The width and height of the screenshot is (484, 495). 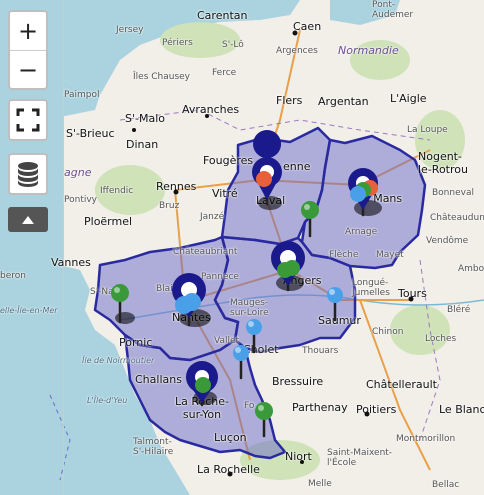 What do you see at coordinates (120, 293) in the screenshot?
I see `pin-green-st-nazaire` at bounding box center [120, 293].